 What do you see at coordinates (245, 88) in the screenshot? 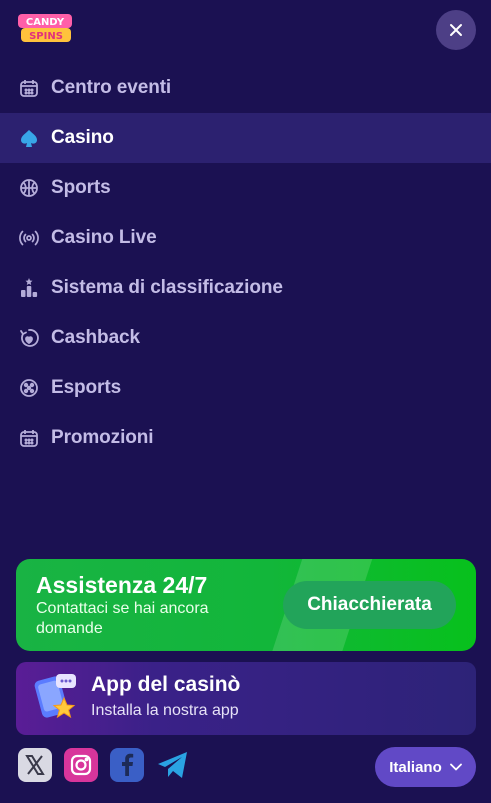
I see `nav-item-centro-eventi: Centro eventi` at bounding box center [245, 88].